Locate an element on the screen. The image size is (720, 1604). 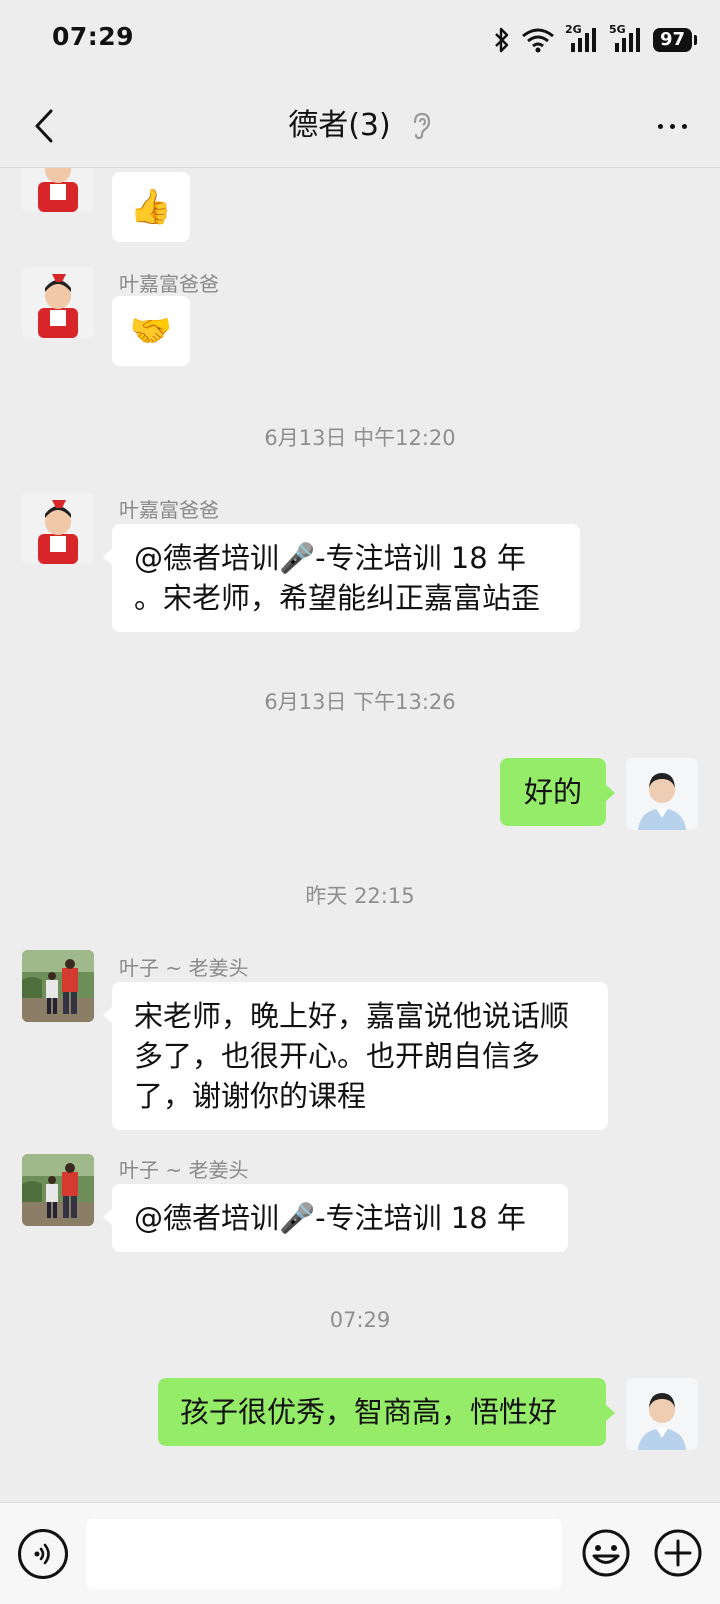
text-bubble: @德者培训🎤-专注培训 18 年 。宋老师，希望能纠正嘉富站歪 is located at coordinates (341, 578).